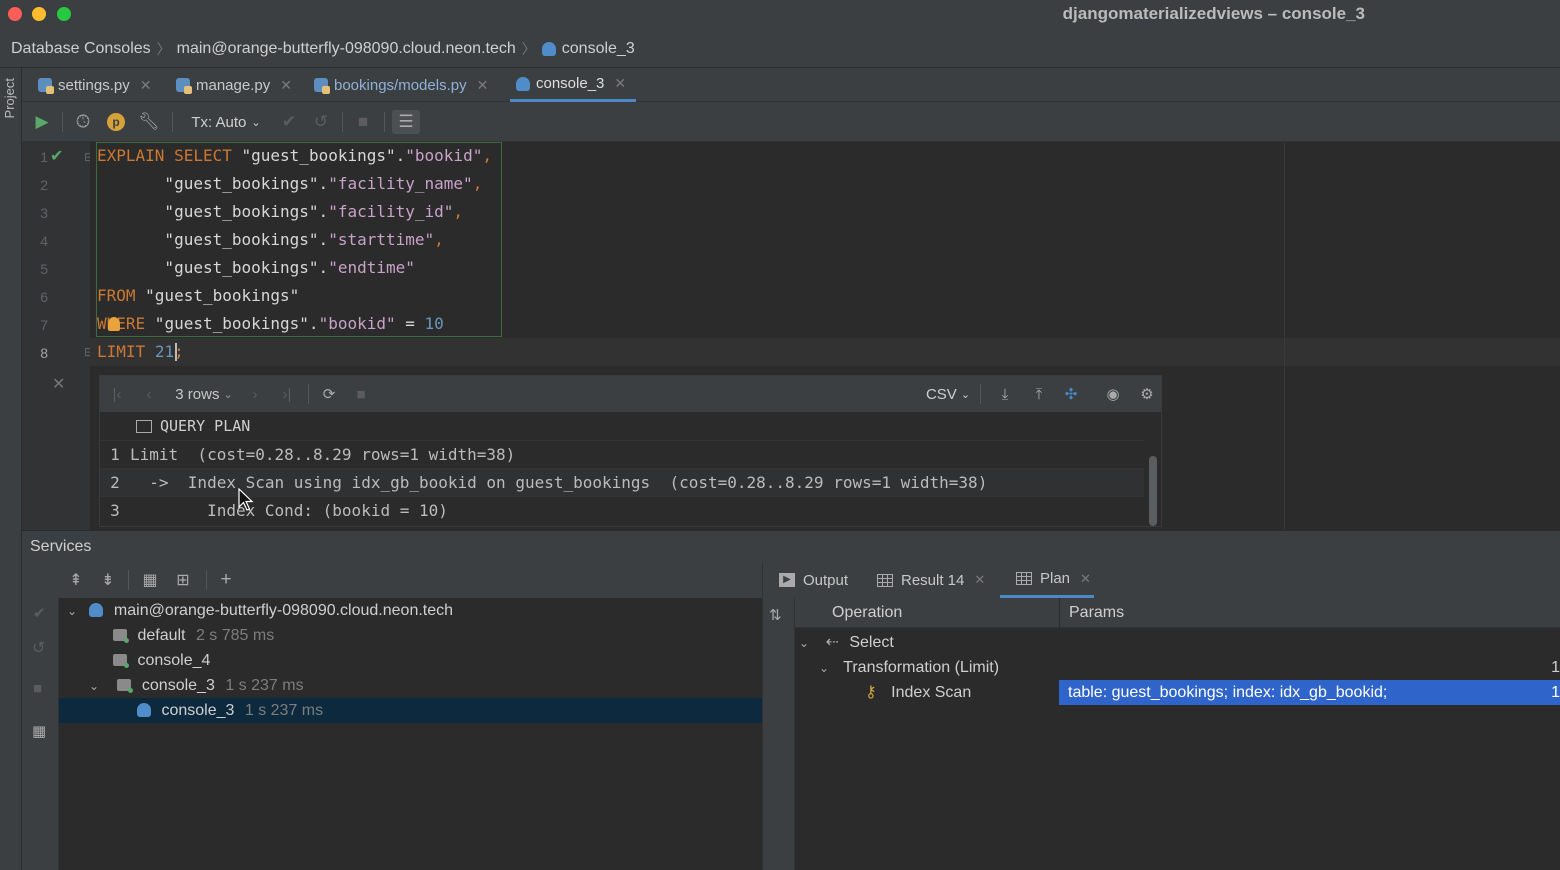 Image resolution: width=1560 pixels, height=870 pixels. I want to click on tab-plan: Plan ✕, so click(1047, 580).